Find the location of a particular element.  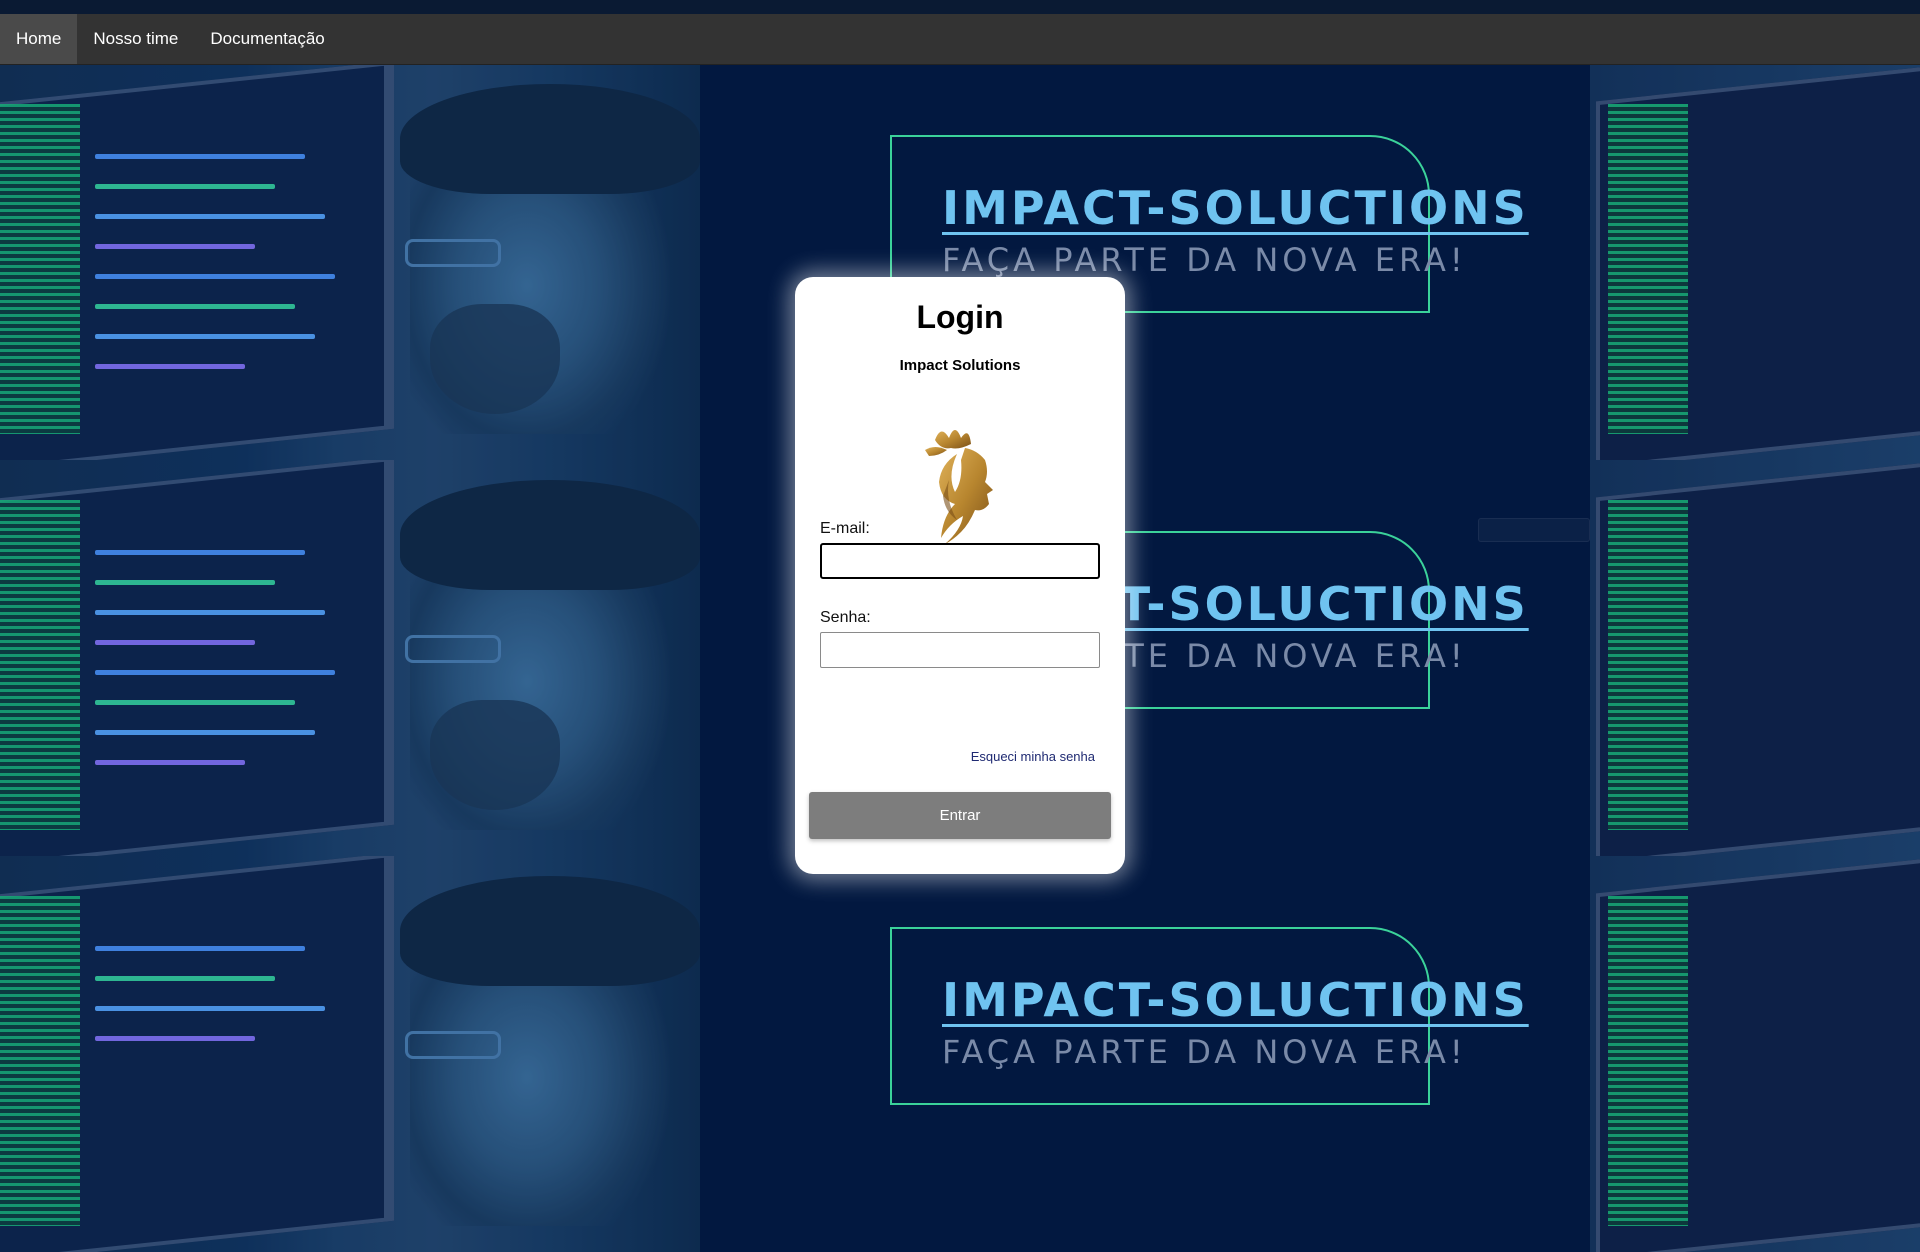

login-title: Login is located at coordinates (960, 317).